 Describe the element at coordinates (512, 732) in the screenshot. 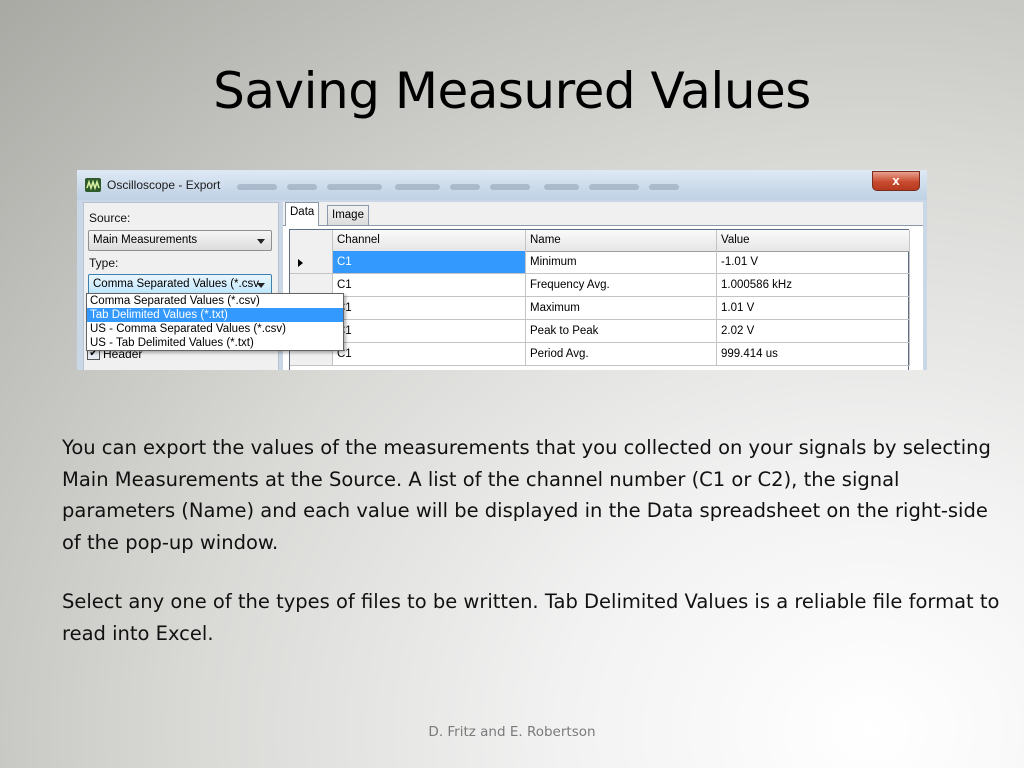

I see `slide-footer: D. Fritz and E. Robertson` at that location.